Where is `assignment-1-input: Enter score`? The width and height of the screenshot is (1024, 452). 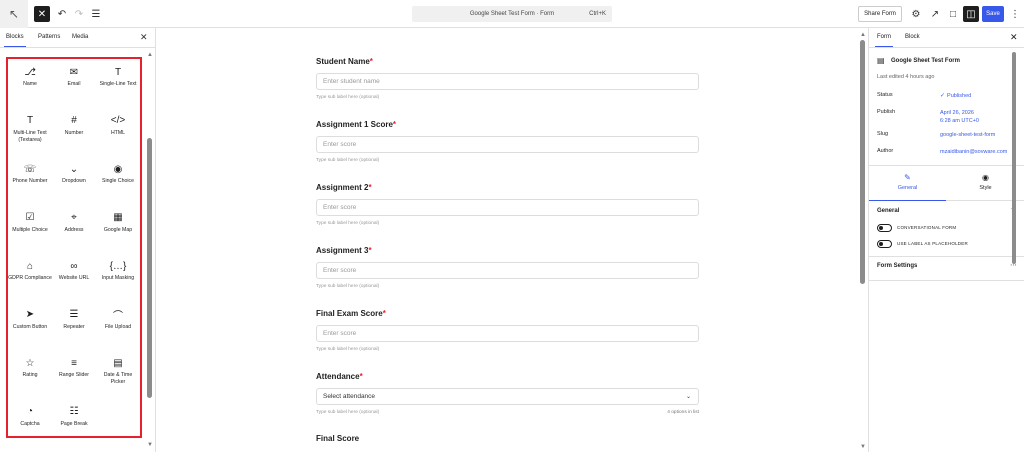 assignment-1-input: Enter score is located at coordinates (507, 144).